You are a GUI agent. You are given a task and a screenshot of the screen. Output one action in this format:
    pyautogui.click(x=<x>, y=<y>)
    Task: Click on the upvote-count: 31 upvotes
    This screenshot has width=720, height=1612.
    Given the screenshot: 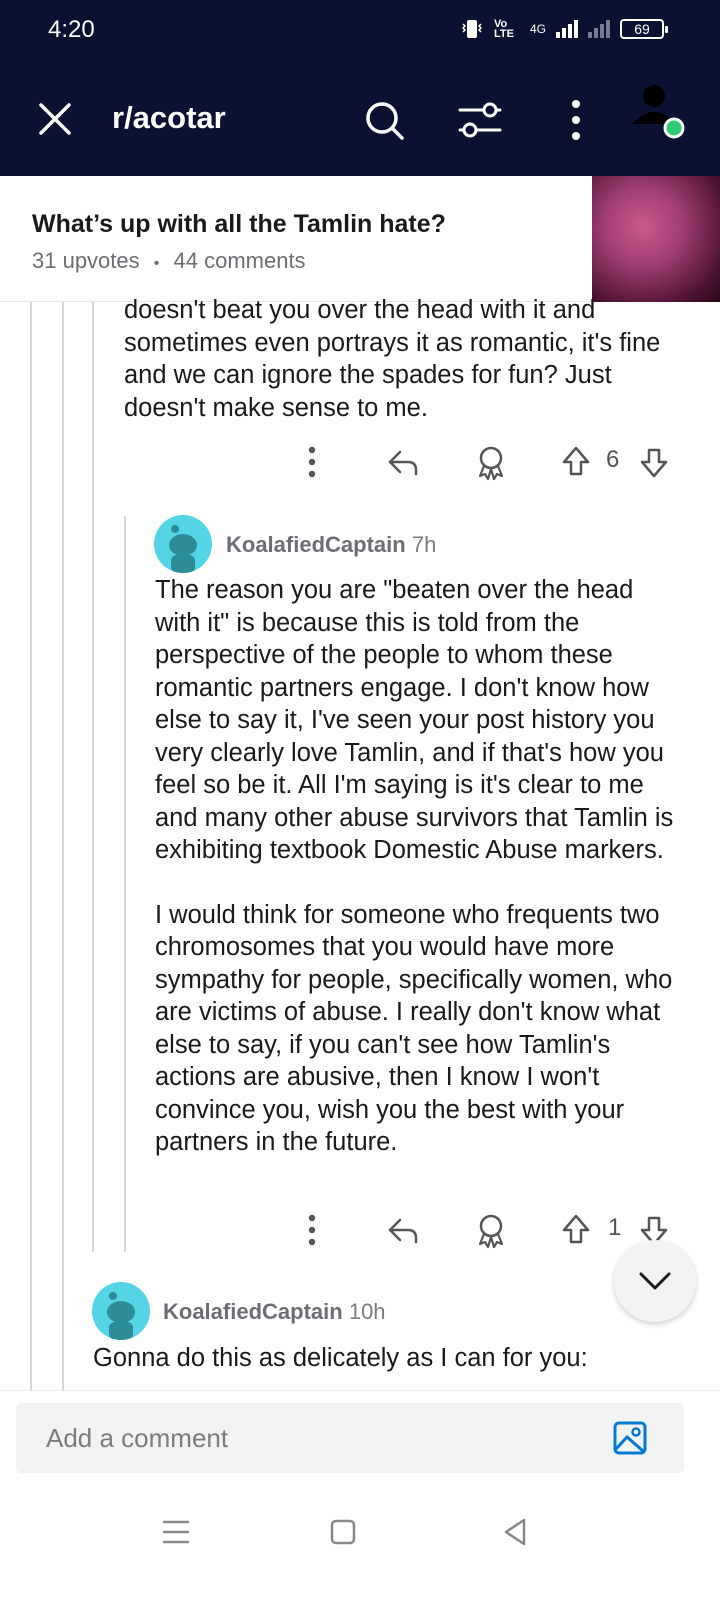 What is the action you would take?
    pyautogui.click(x=86, y=260)
    